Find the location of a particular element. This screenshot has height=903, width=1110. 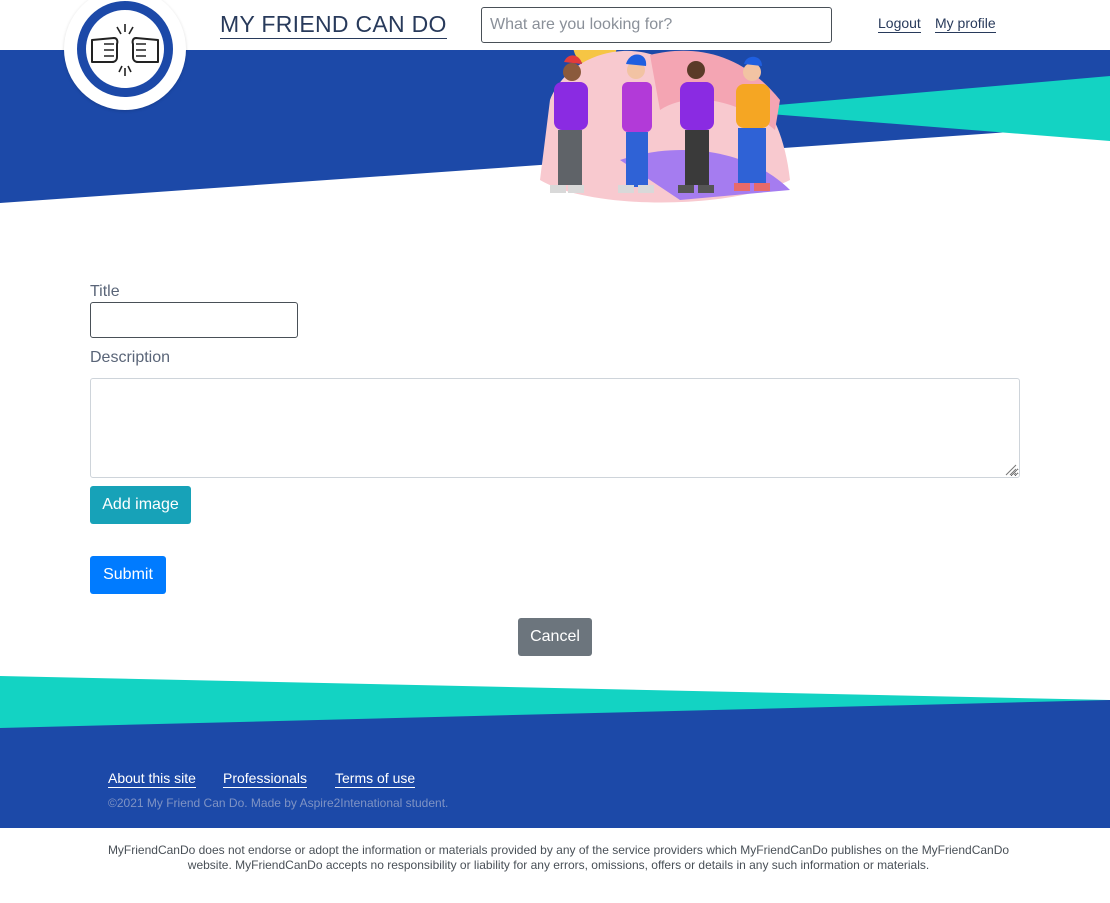

description-textarea is located at coordinates (555, 428).